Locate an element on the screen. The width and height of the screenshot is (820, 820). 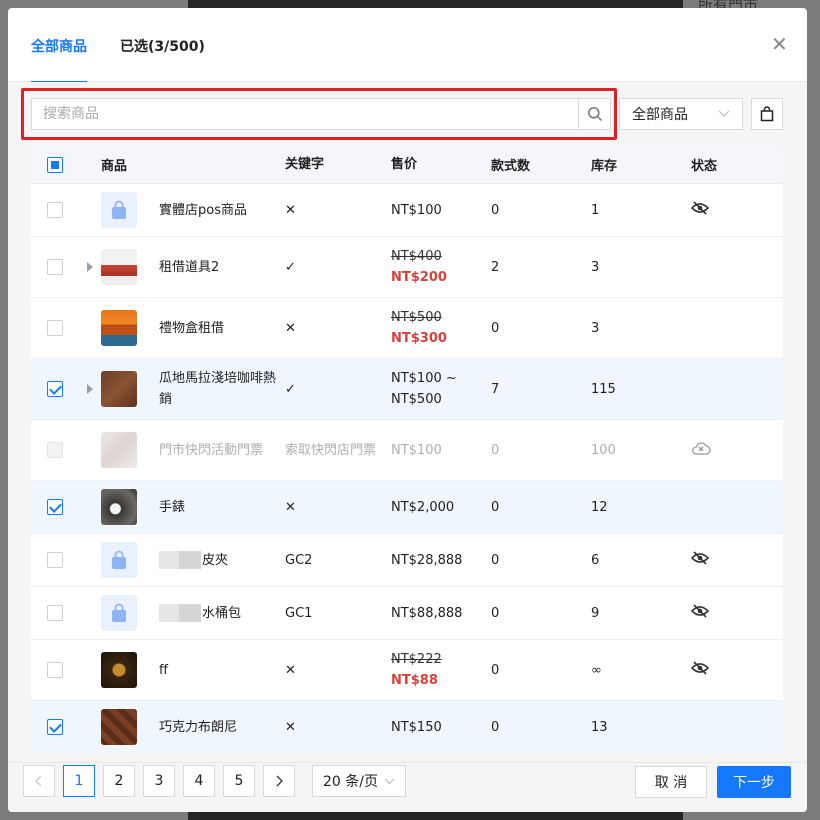
product-name: 巧克力布朗尼 is located at coordinates (198, 727).